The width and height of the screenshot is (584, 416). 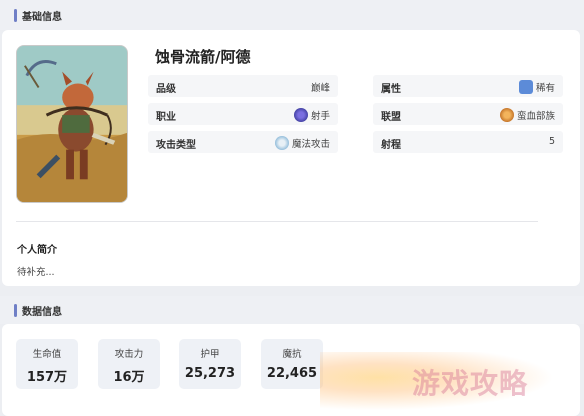 I want to click on data-info-header: 数据信息, so click(x=292, y=310).